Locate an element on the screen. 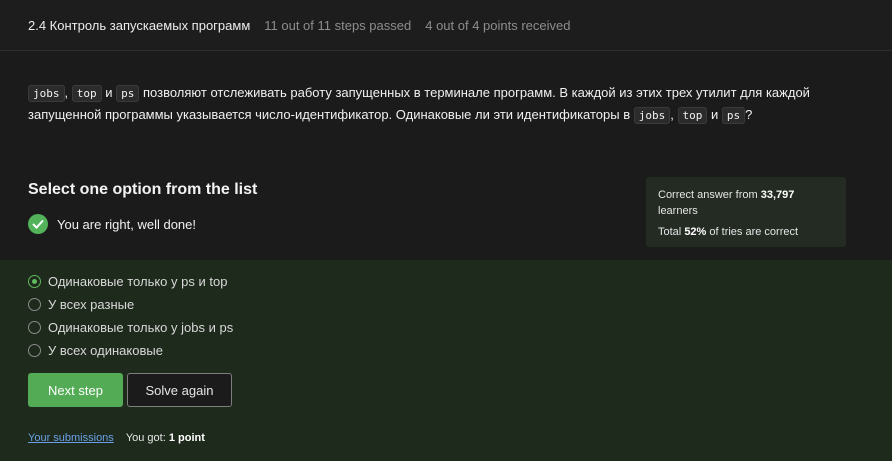 The width and height of the screenshot is (892, 461). radio-selected-icon is located at coordinates (34, 281).